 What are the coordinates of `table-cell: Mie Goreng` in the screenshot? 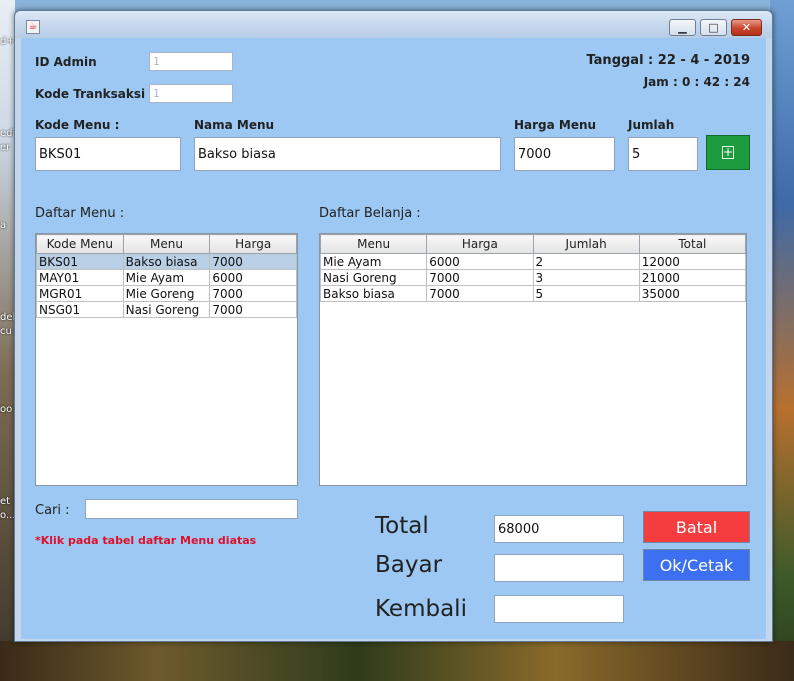 It's located at (166, 293).